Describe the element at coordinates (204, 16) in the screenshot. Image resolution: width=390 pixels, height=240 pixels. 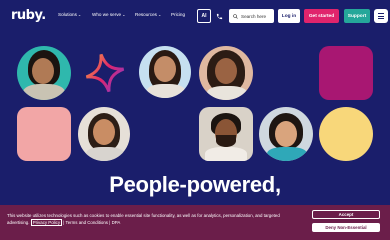
I see `ai-button: AI` at that location.